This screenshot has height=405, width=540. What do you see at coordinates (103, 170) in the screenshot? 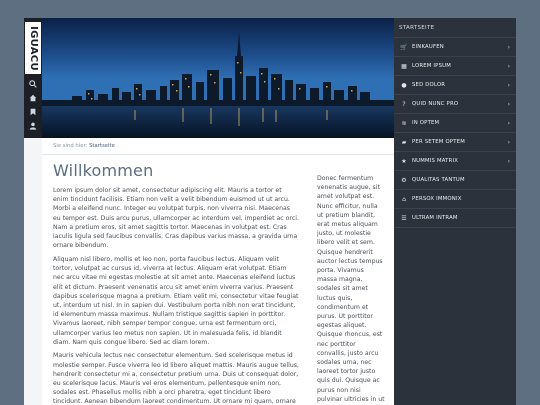
I see `page-title: Willkommen` at bounding box center [103, 170].